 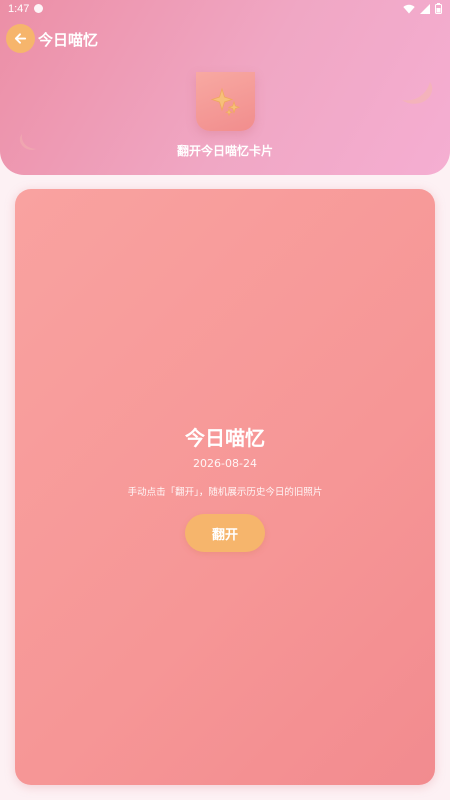 What do you see at coordinates (68, 40) in the screenshot?
I see `page-title: 今日喵忆` at bounding box center [68, 40].